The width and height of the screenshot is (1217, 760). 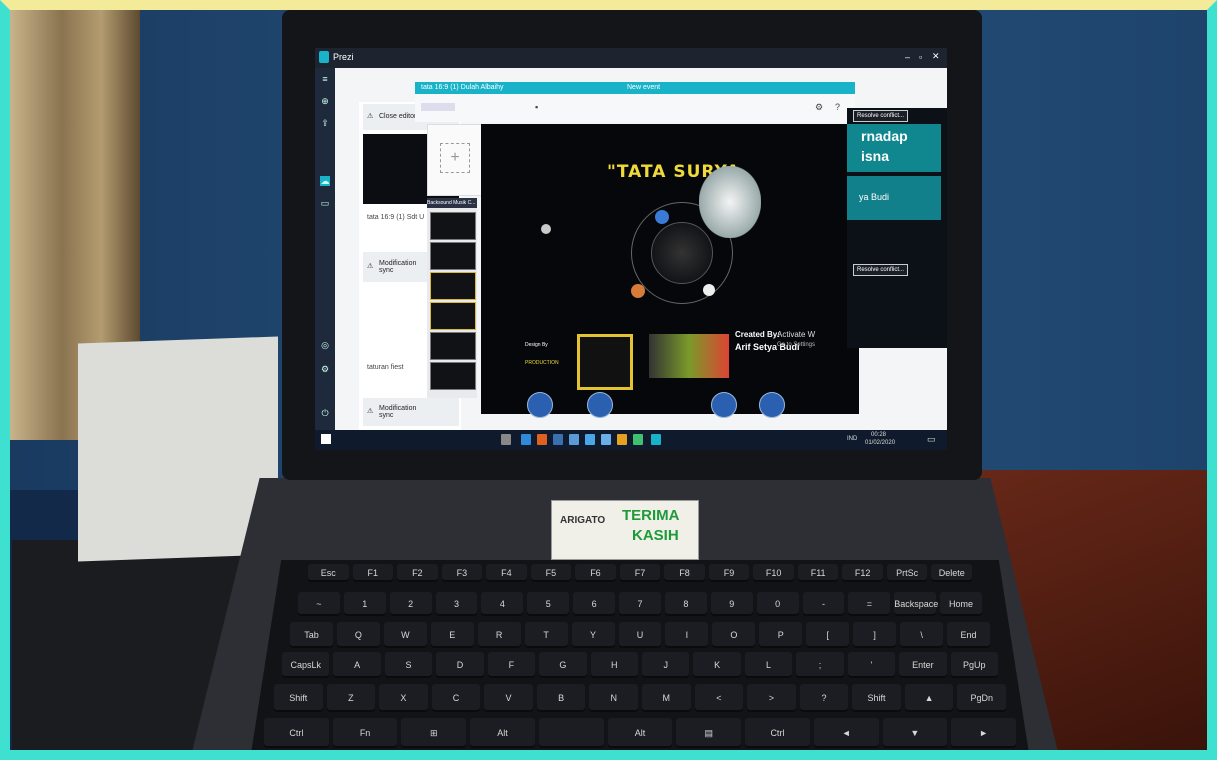 I want to click on document-tab-bar: tata 16:9 (1) Dulah Albaihy New event, so click(x=635, y=88).